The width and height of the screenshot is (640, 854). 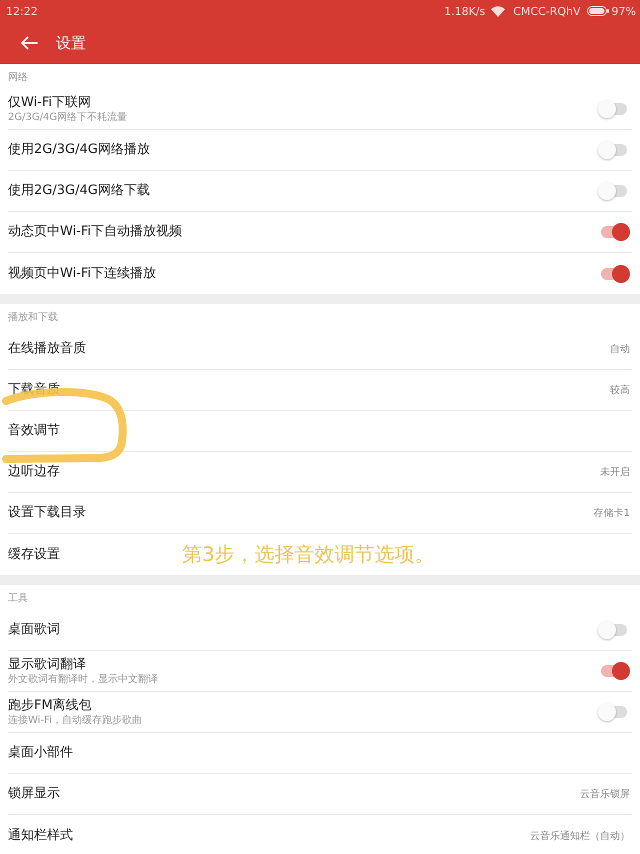 I want to click on setting-value: 云音乐通知栏（自动）, so click(x=580, y=836).